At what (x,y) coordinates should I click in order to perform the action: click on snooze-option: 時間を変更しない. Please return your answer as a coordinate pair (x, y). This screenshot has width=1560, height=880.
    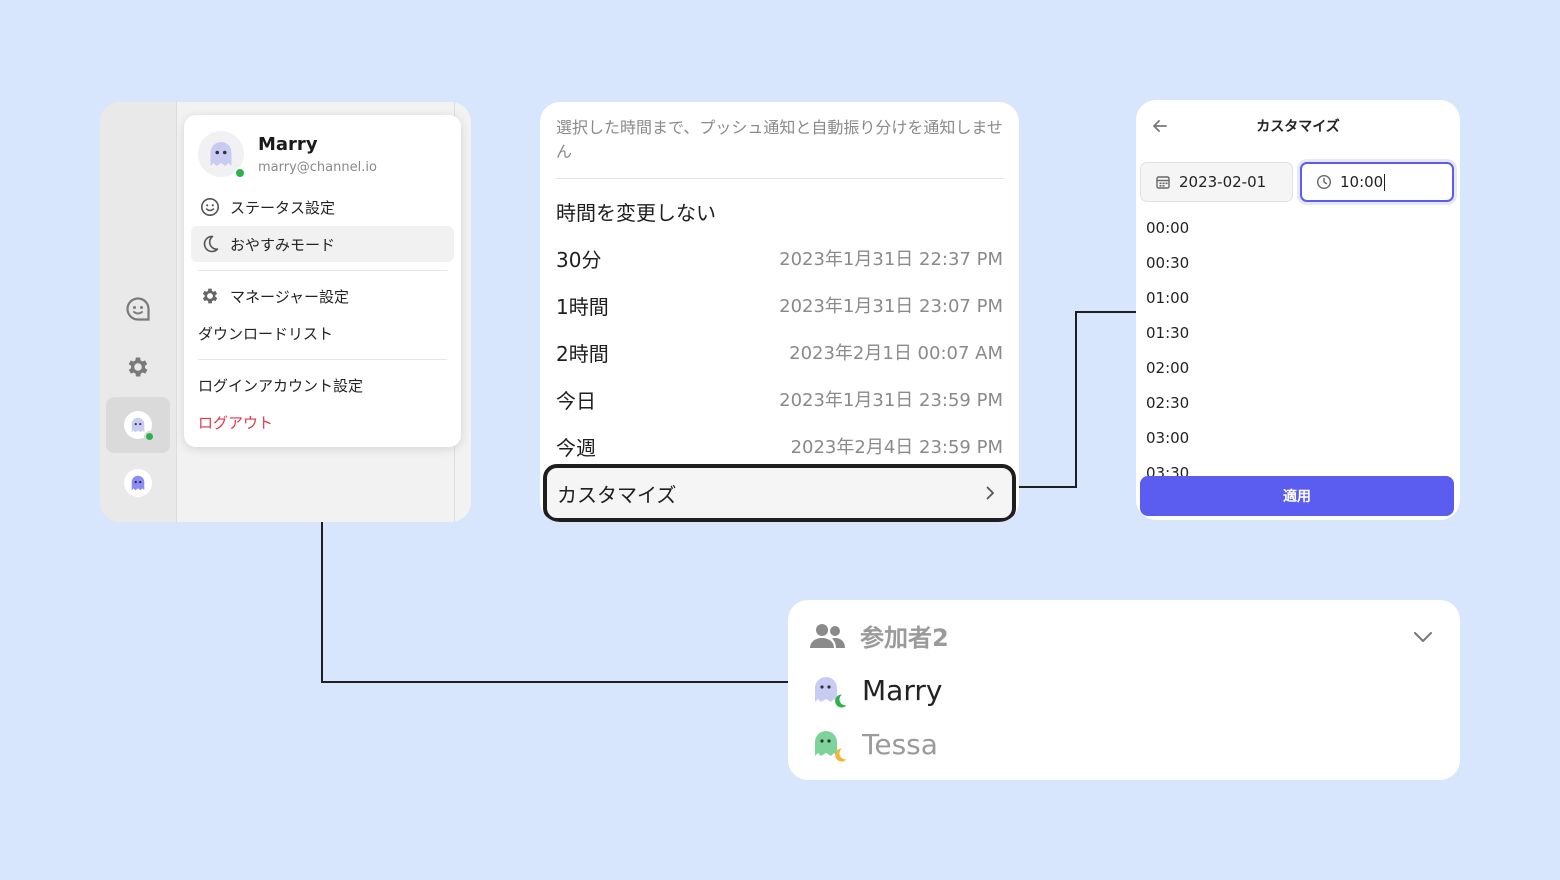
    Looking at the image, I should click on (779, 211).